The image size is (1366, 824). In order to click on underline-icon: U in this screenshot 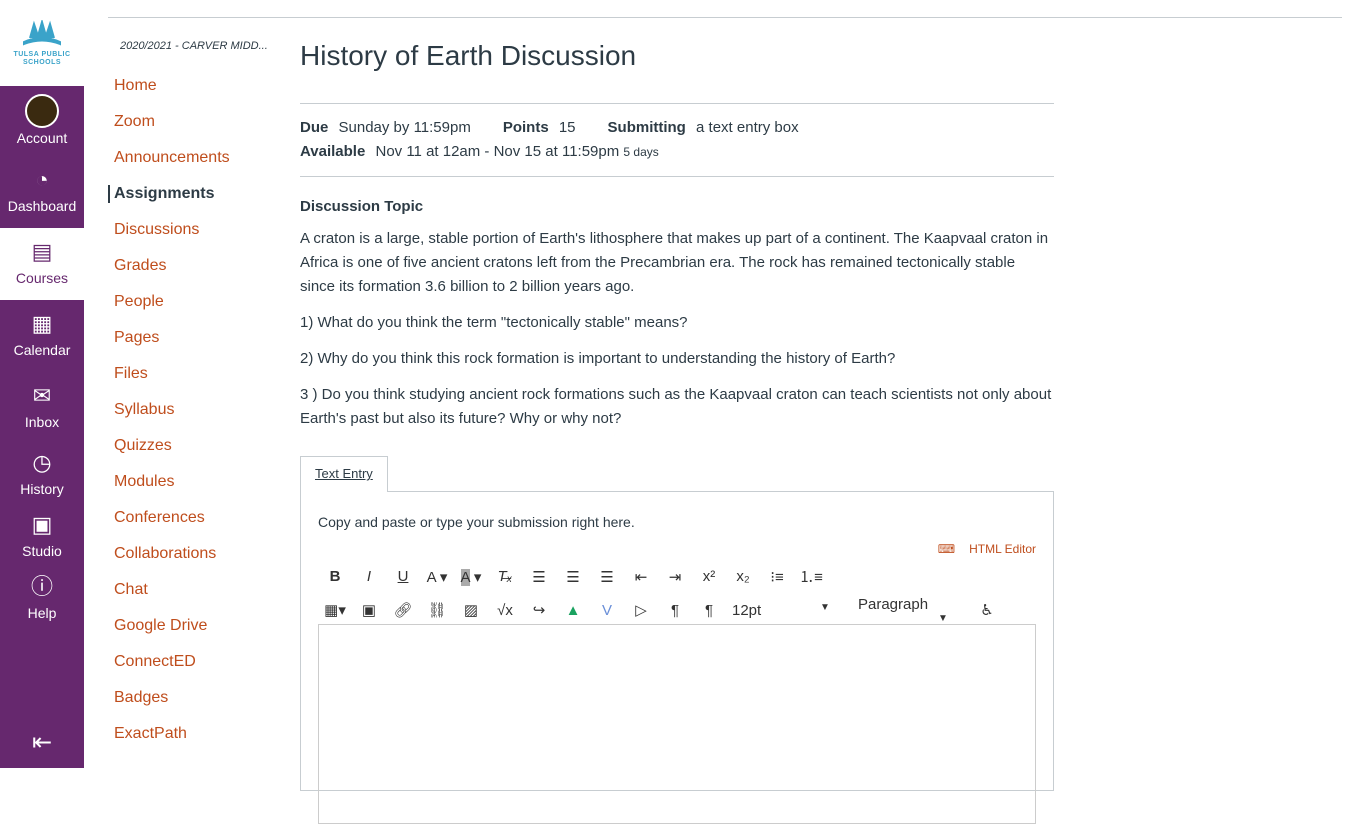, I will do `click(403, 576)`.